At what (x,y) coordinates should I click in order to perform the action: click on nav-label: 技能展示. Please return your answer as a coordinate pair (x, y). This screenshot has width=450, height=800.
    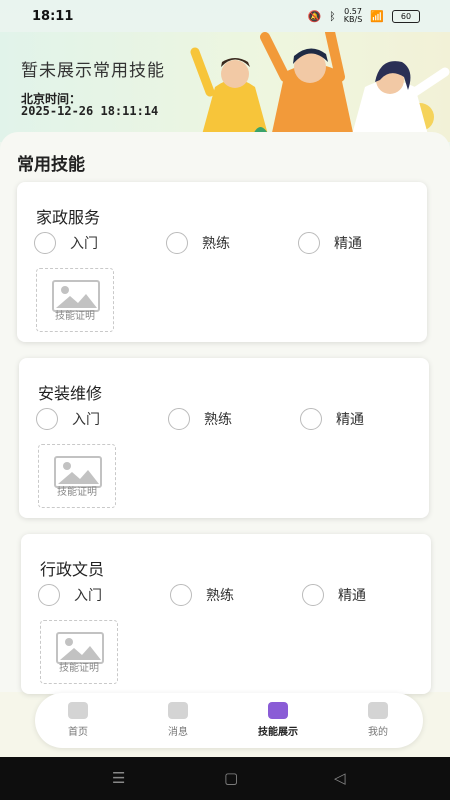
    Looking at the image, I should click on (278, 732).